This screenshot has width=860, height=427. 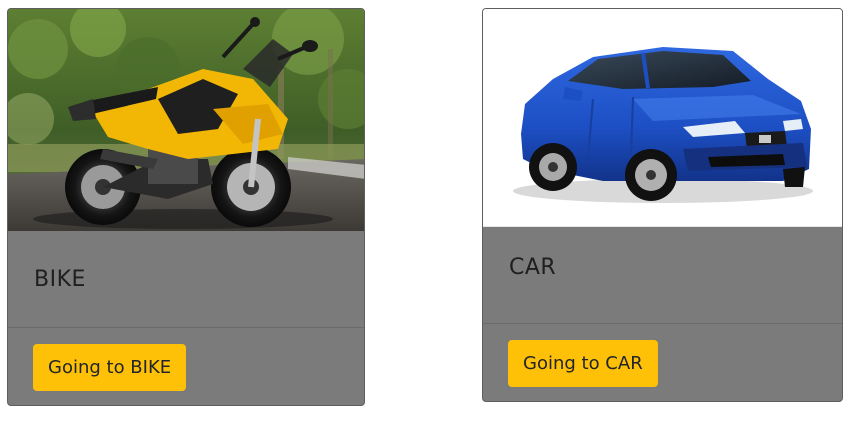 I want to click on bike-card-footer: Going to BIKE, so click(x=186, y=366).